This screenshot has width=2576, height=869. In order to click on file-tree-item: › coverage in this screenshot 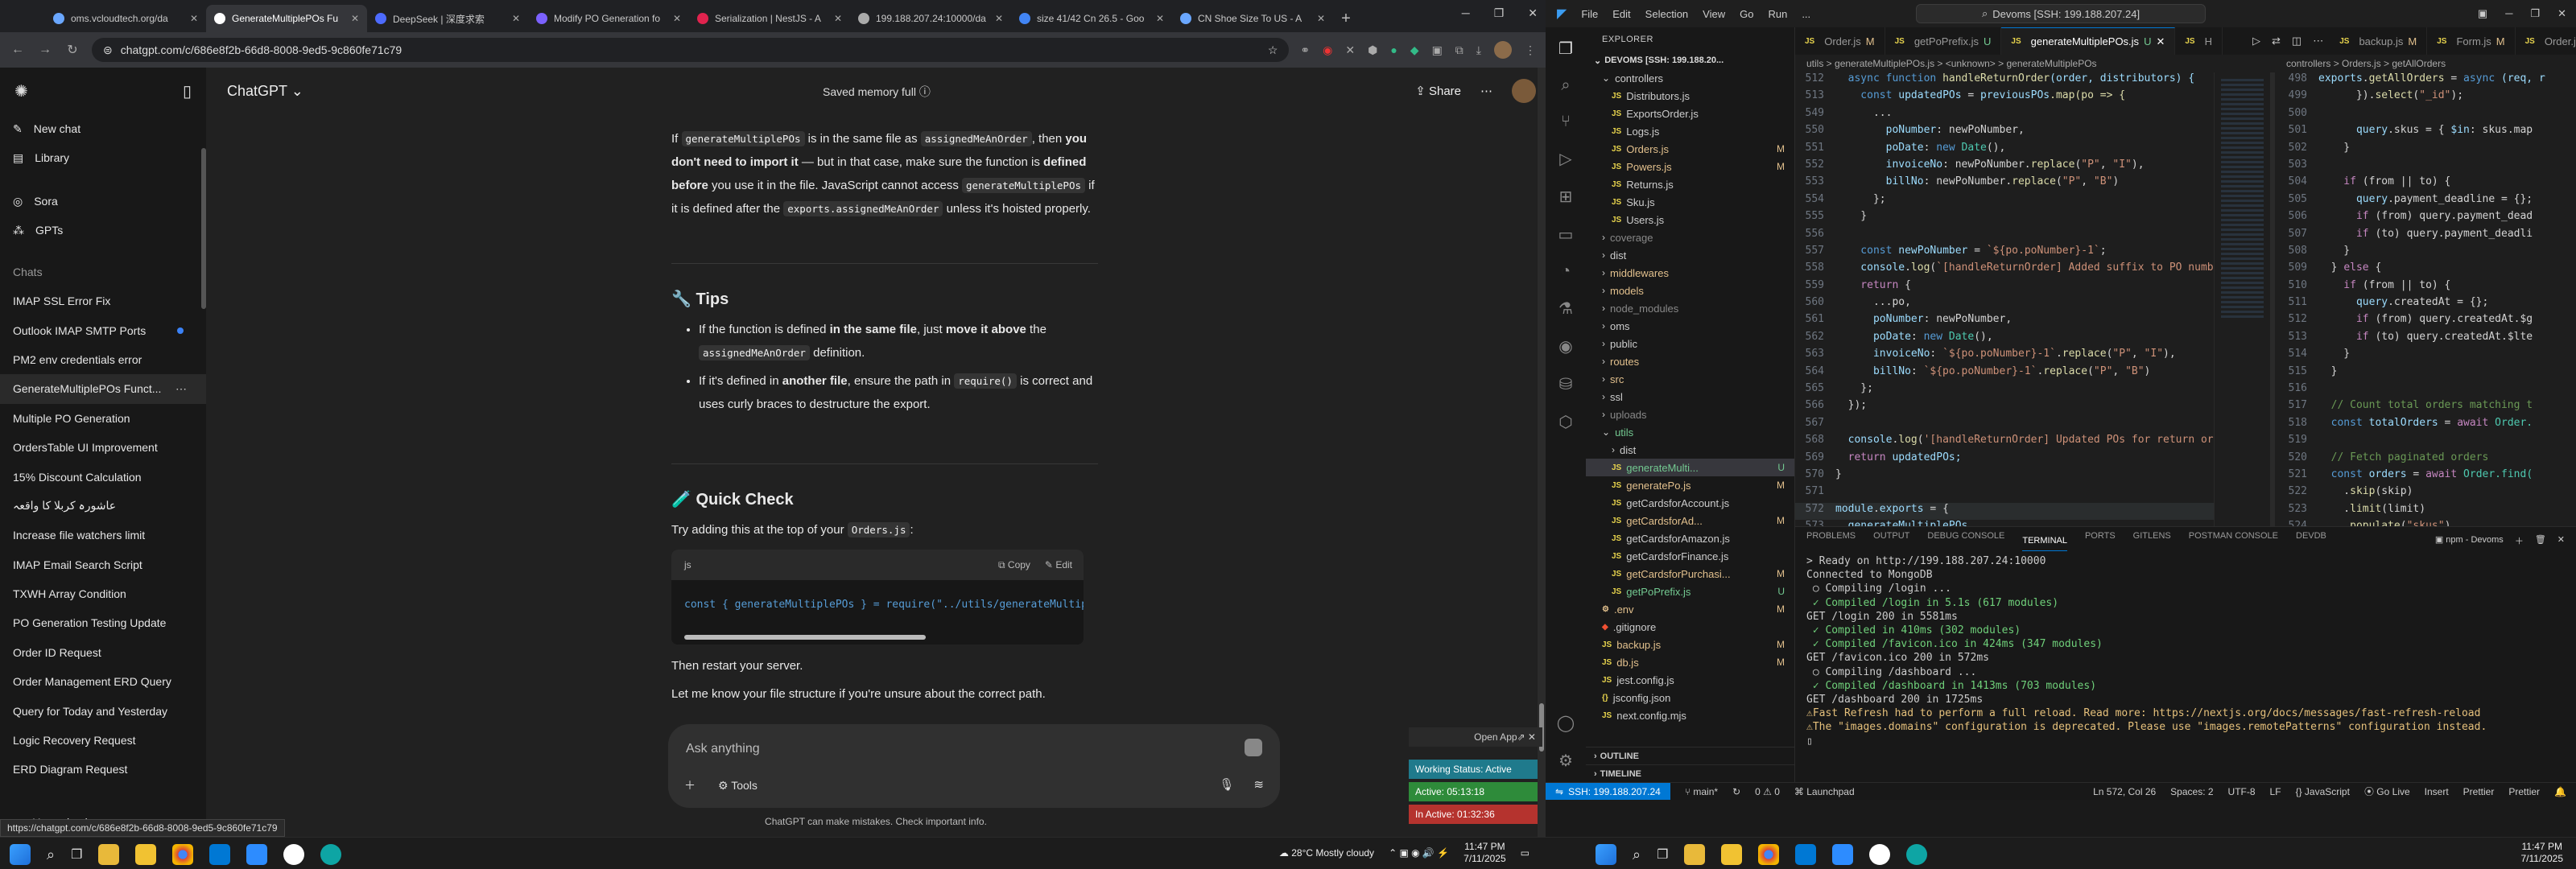, I will do `click(1690, 237)`.